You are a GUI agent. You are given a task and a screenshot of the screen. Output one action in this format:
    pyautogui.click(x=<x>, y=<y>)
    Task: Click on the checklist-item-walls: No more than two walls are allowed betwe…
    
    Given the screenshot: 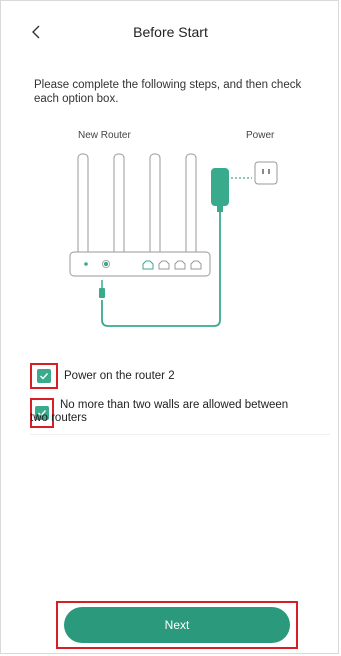 What is the action you would take?
    pyautogui.click(x=180, y=416)
    